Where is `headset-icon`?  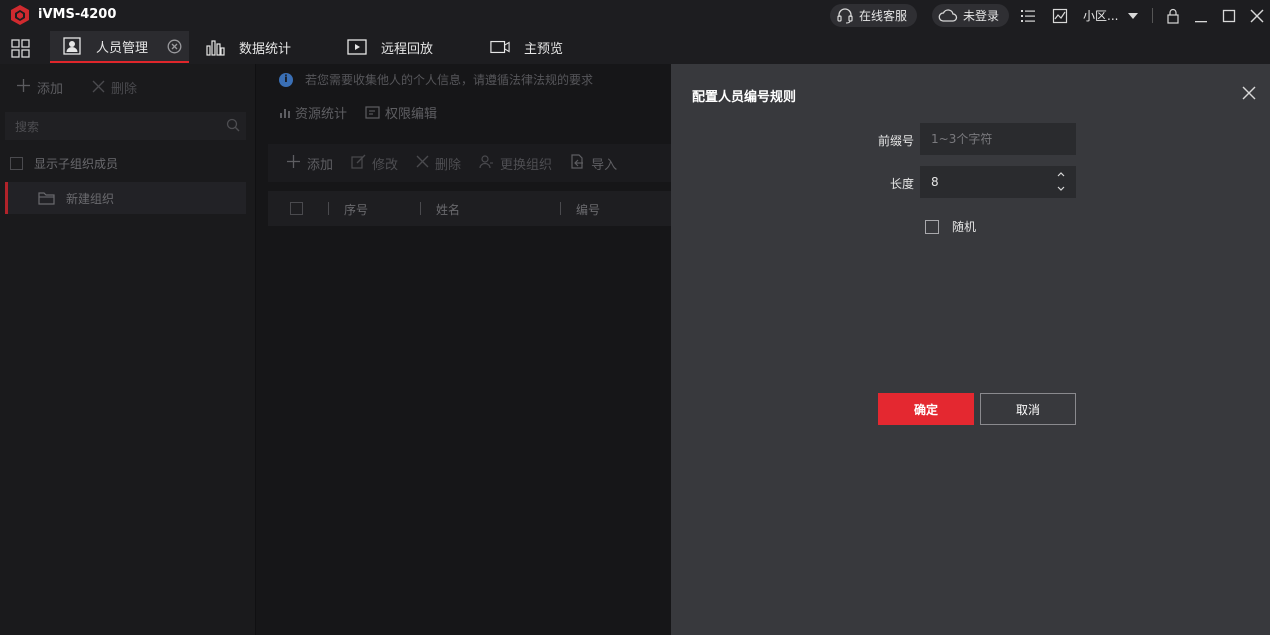 headset-icon is located at coordinates (845, 15).